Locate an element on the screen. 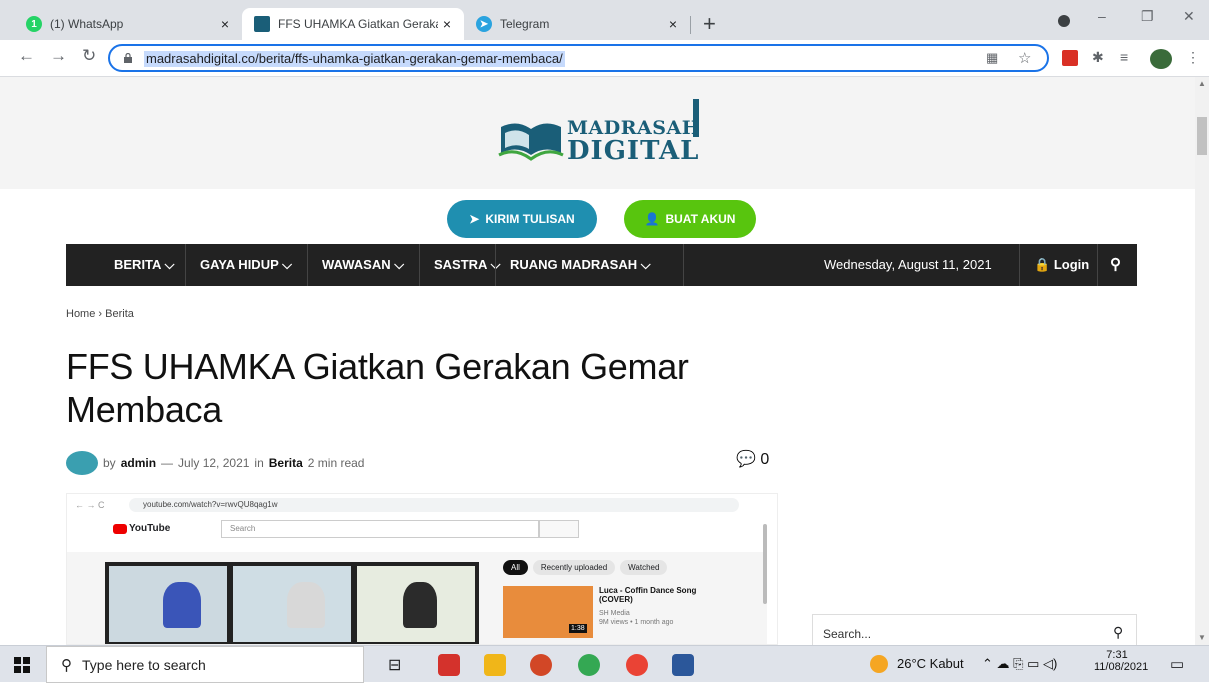 The image size is (1209, 683). close-window-button: ✕ is located at coordinates (1189, 16).